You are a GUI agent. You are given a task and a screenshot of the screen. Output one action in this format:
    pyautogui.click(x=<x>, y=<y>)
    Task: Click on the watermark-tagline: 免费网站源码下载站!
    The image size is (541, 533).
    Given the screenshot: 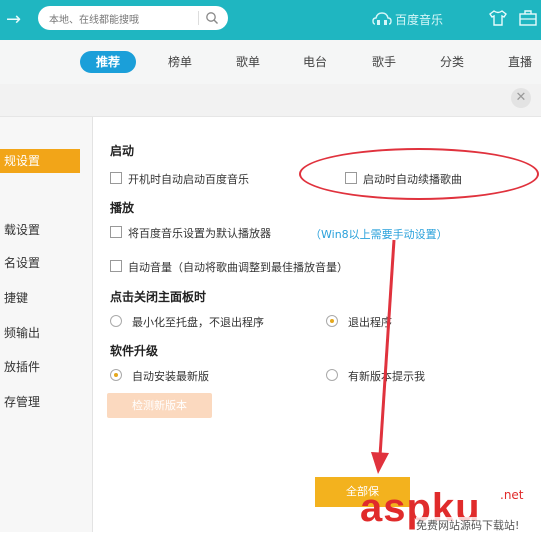 What is the action you would take?
    pyautogui.click(x=468, y=525)
    